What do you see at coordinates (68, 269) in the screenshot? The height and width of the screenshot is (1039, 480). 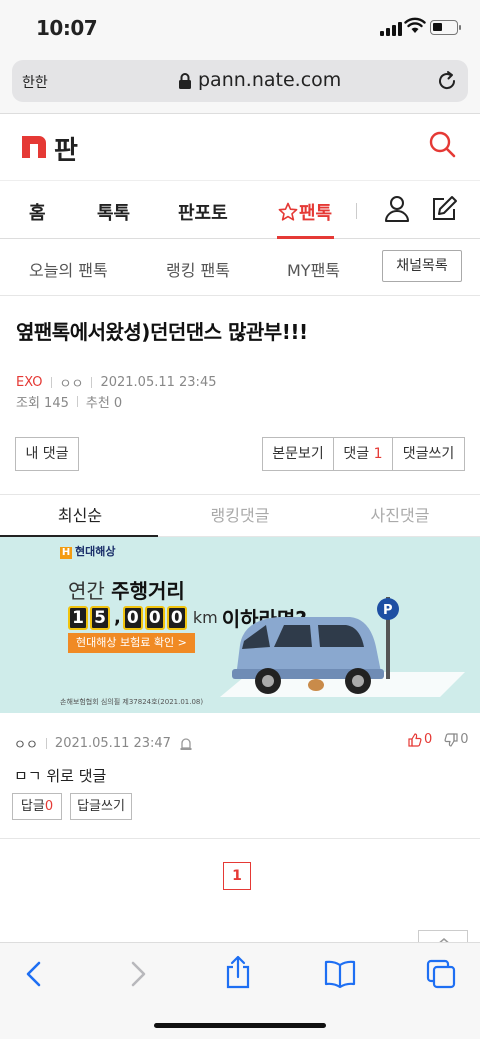 I see `subnav-today-fantalk: 오늘의 팬톡` at bounding box center [68, 269].